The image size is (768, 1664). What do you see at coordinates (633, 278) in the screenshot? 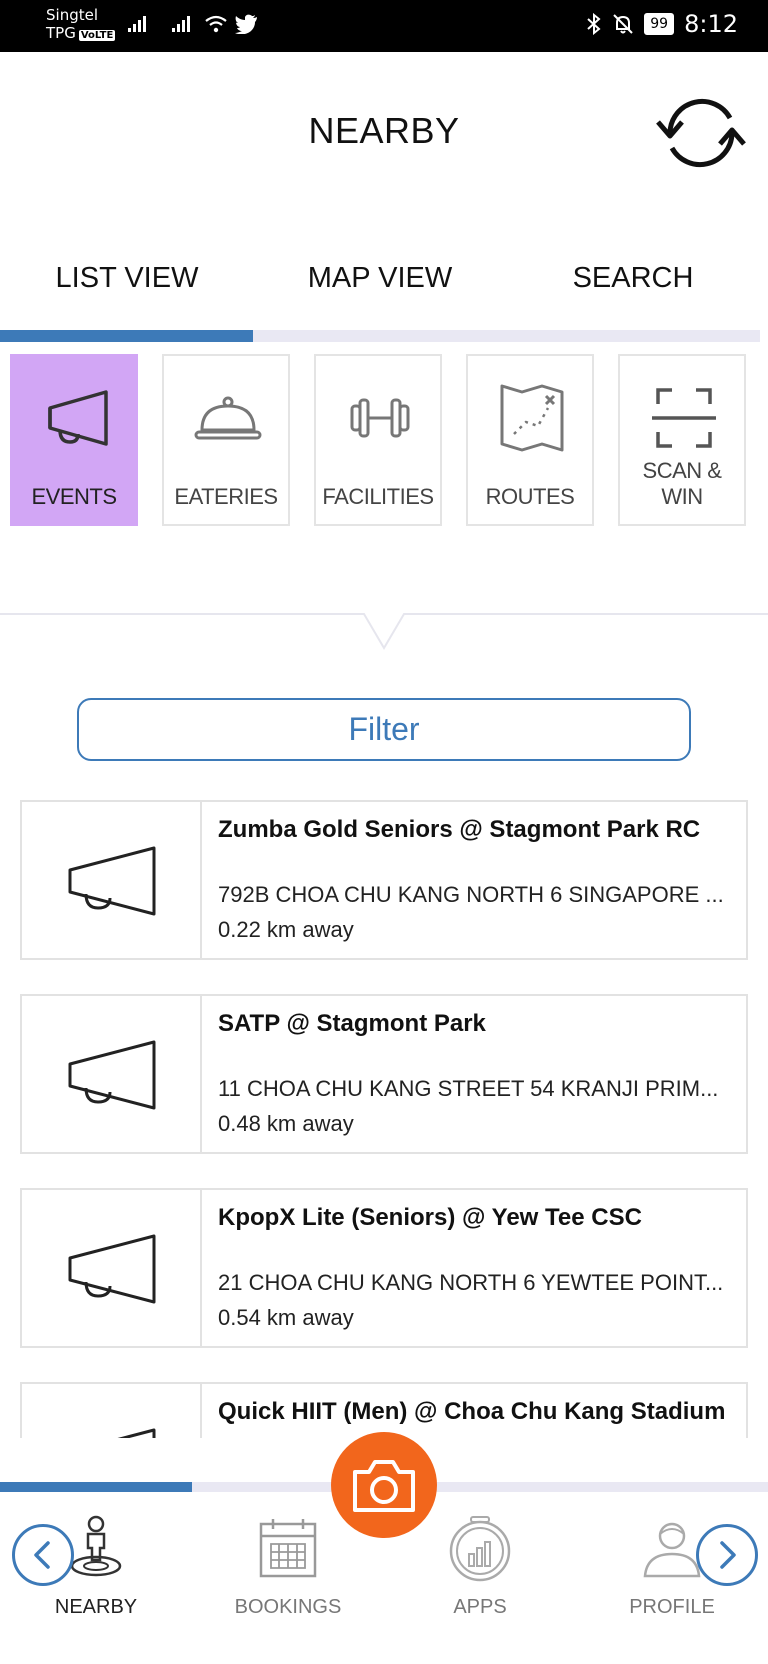
I see `tab-search: SEARCH` at bounding box center [633, 278].